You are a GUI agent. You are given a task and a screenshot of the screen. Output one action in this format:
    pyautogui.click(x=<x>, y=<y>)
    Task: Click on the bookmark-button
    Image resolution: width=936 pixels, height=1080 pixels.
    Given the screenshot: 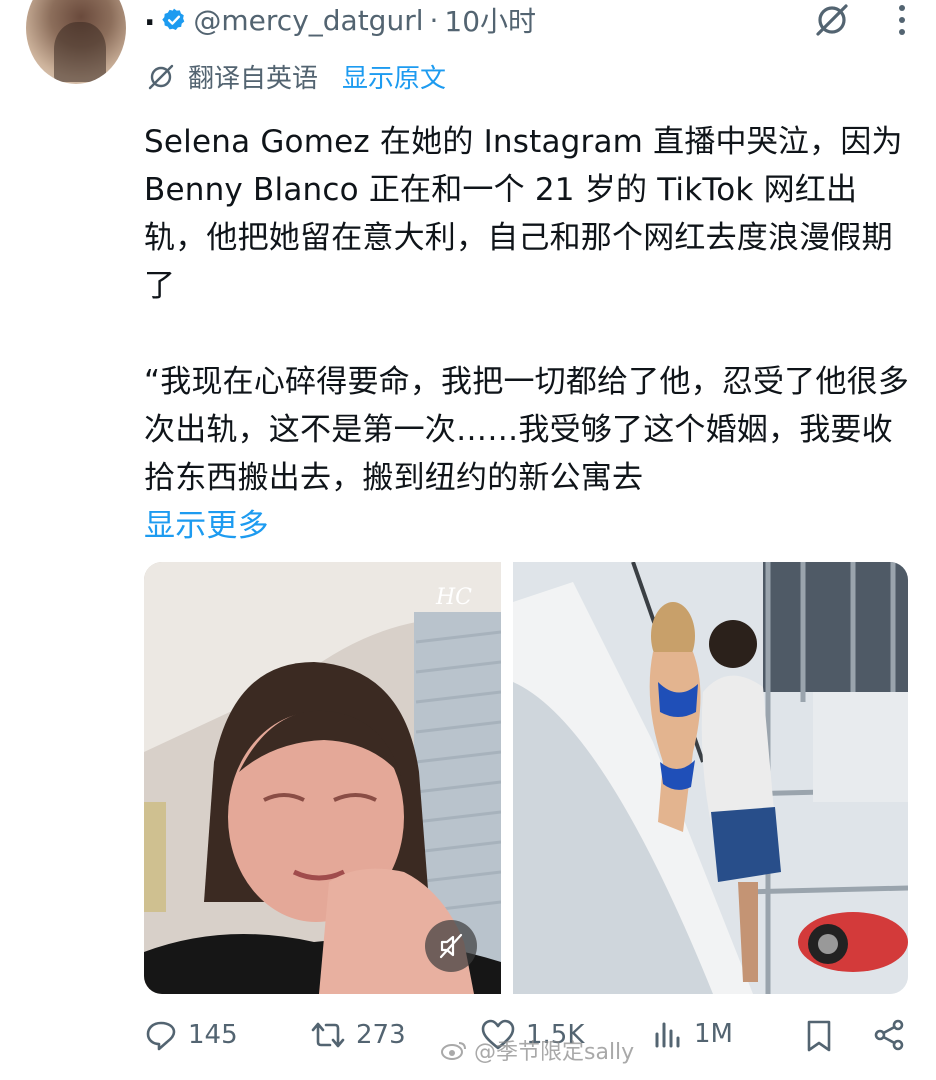 What is the action you would take?
    pyautogui.click(x=819, y=1036)
    